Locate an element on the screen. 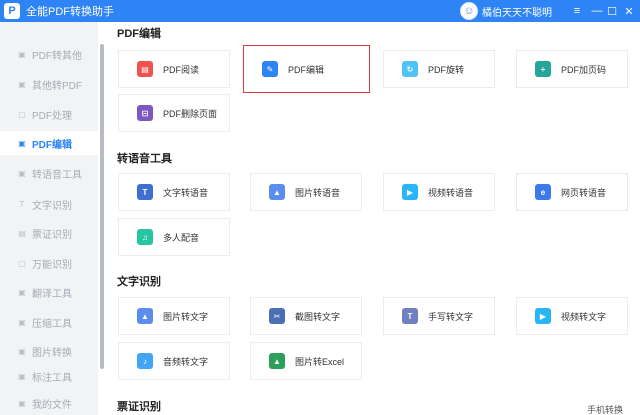  title-bar: P 全能PDF转换助手 ☺ 橘伯天天不聪明 ≡ — ☐ ✕ is located at coordinates (320, 11).